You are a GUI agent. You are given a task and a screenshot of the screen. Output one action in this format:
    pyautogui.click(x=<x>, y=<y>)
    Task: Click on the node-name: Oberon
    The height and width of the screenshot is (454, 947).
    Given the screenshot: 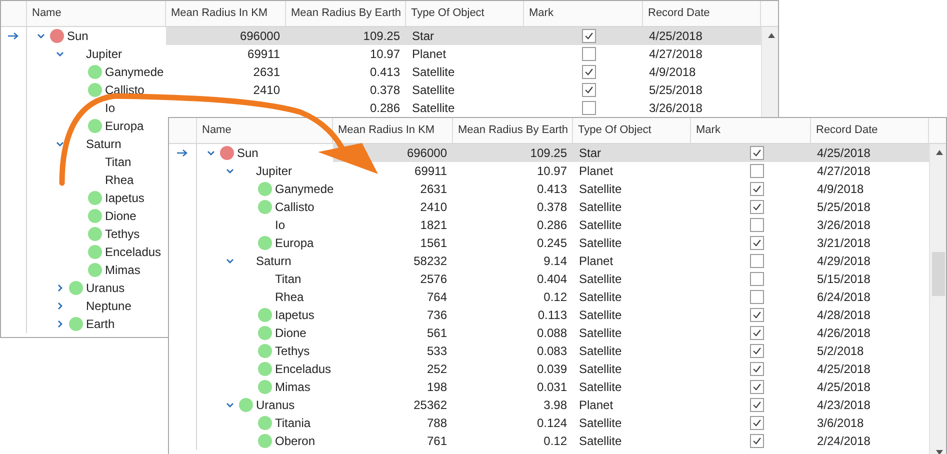 What is the action you would take?
    pyautogui.click(x=295, y=441)
    